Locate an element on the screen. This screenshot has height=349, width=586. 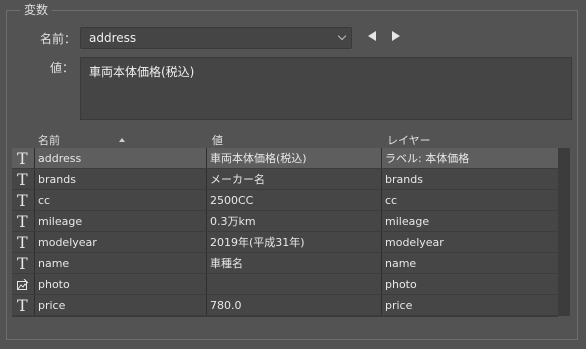
sort-ascending-icon is located at coordinates (122, 140).